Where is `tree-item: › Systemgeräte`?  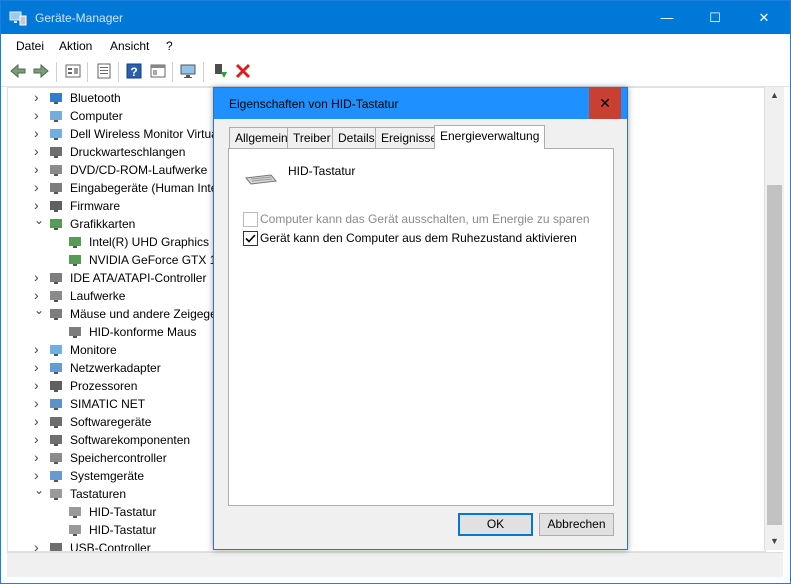
tree-item: › Systemgeräte is located at coordinates (134, 476).